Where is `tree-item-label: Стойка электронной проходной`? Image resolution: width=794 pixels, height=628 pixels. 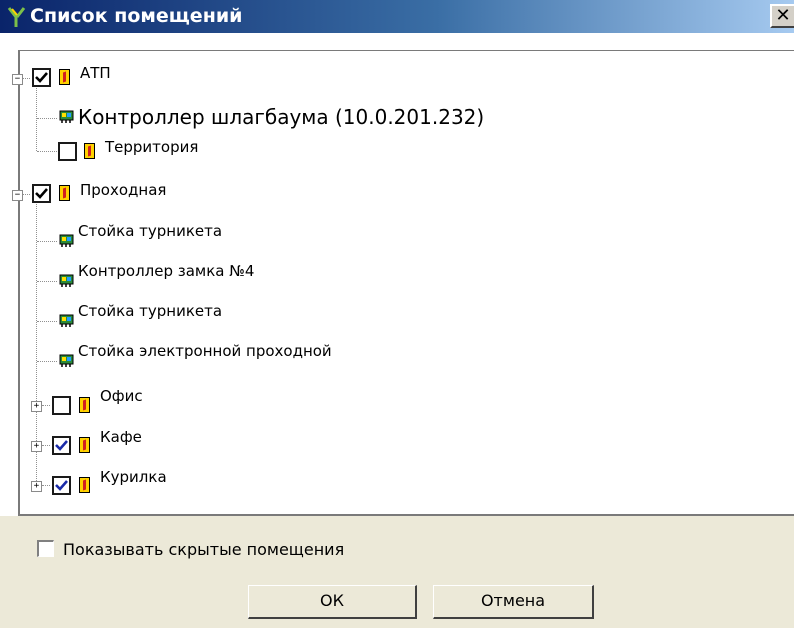 tree-item-label: Стойка электронной проходной is located at coordinates (205, 351).